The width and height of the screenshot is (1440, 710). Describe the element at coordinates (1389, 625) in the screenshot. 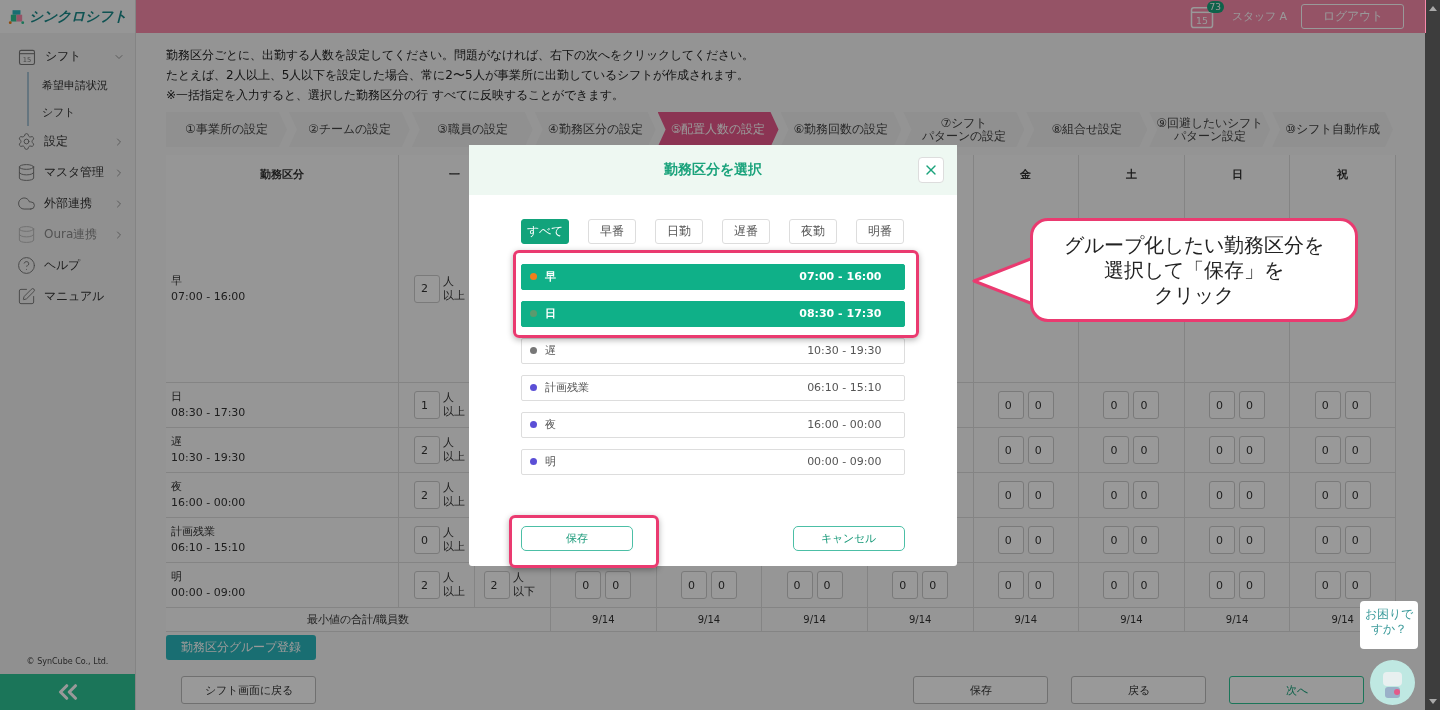

I see `help-bubble: お困りですか？` at that location.